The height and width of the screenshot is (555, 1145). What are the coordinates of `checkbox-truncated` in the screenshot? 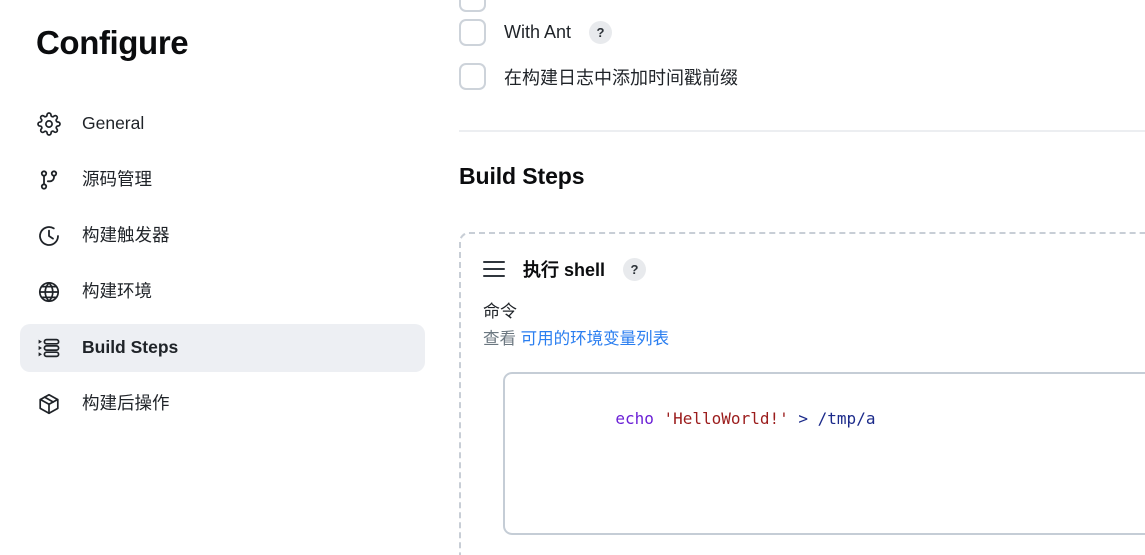 It's located at (472, 6).